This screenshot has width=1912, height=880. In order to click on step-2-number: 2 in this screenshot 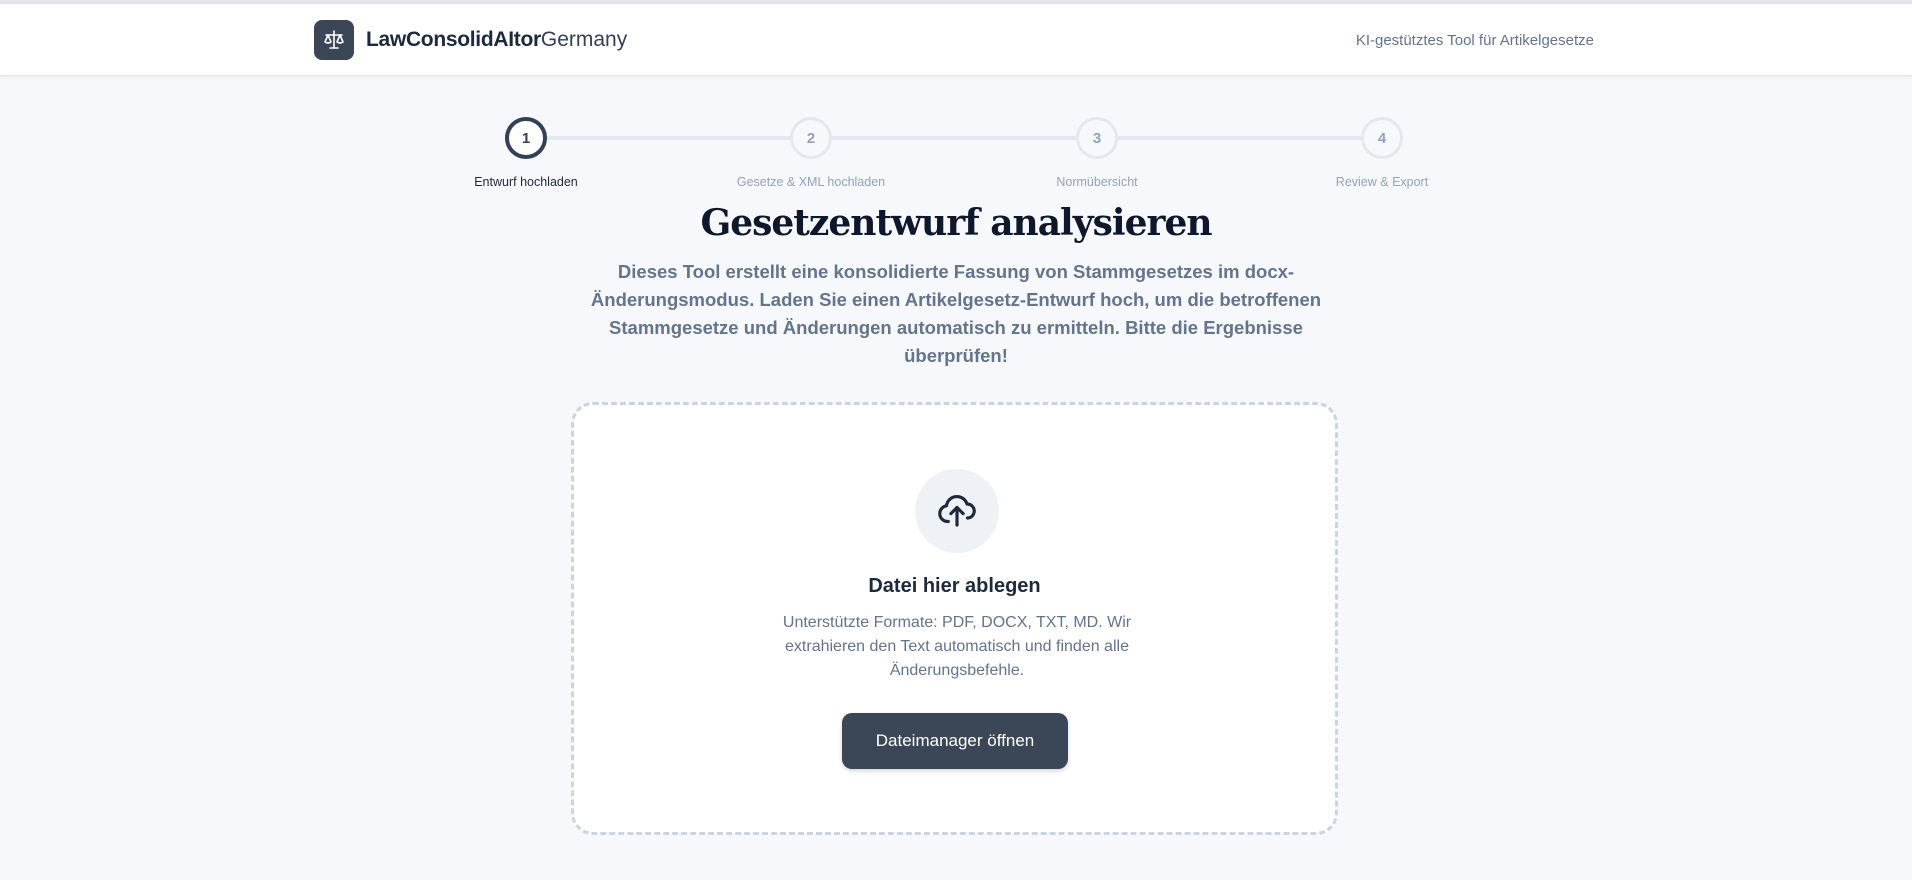, I will do `click(811, 138)`.